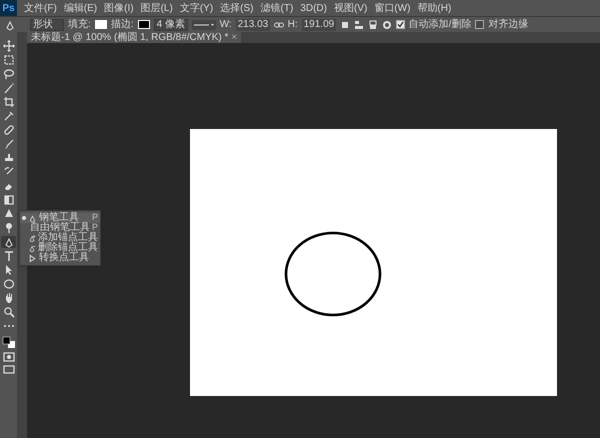 The image size is (600, 438). What do you see at coordinates (392, 8) in the screenshot?
I see `menu-item: 窗口(W)` at bounding box center [392, 8].